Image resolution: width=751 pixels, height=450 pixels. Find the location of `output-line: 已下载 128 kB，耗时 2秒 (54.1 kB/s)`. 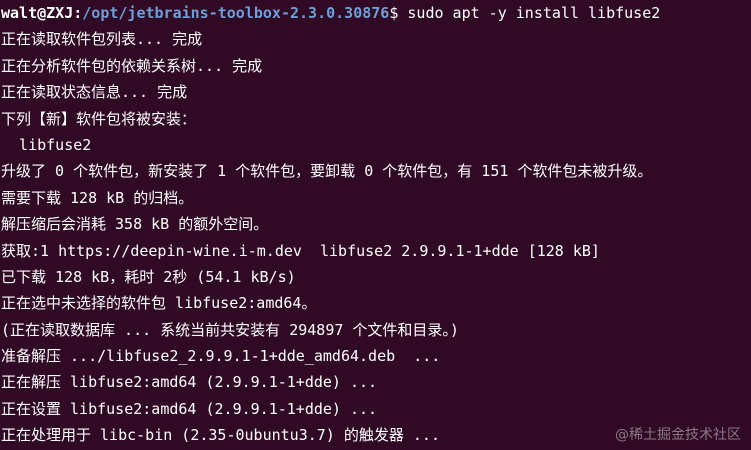

output-line: 已下载 128 kB，耗时 2秒 (54.1 kB/s) is located at coordinates (148, 276).